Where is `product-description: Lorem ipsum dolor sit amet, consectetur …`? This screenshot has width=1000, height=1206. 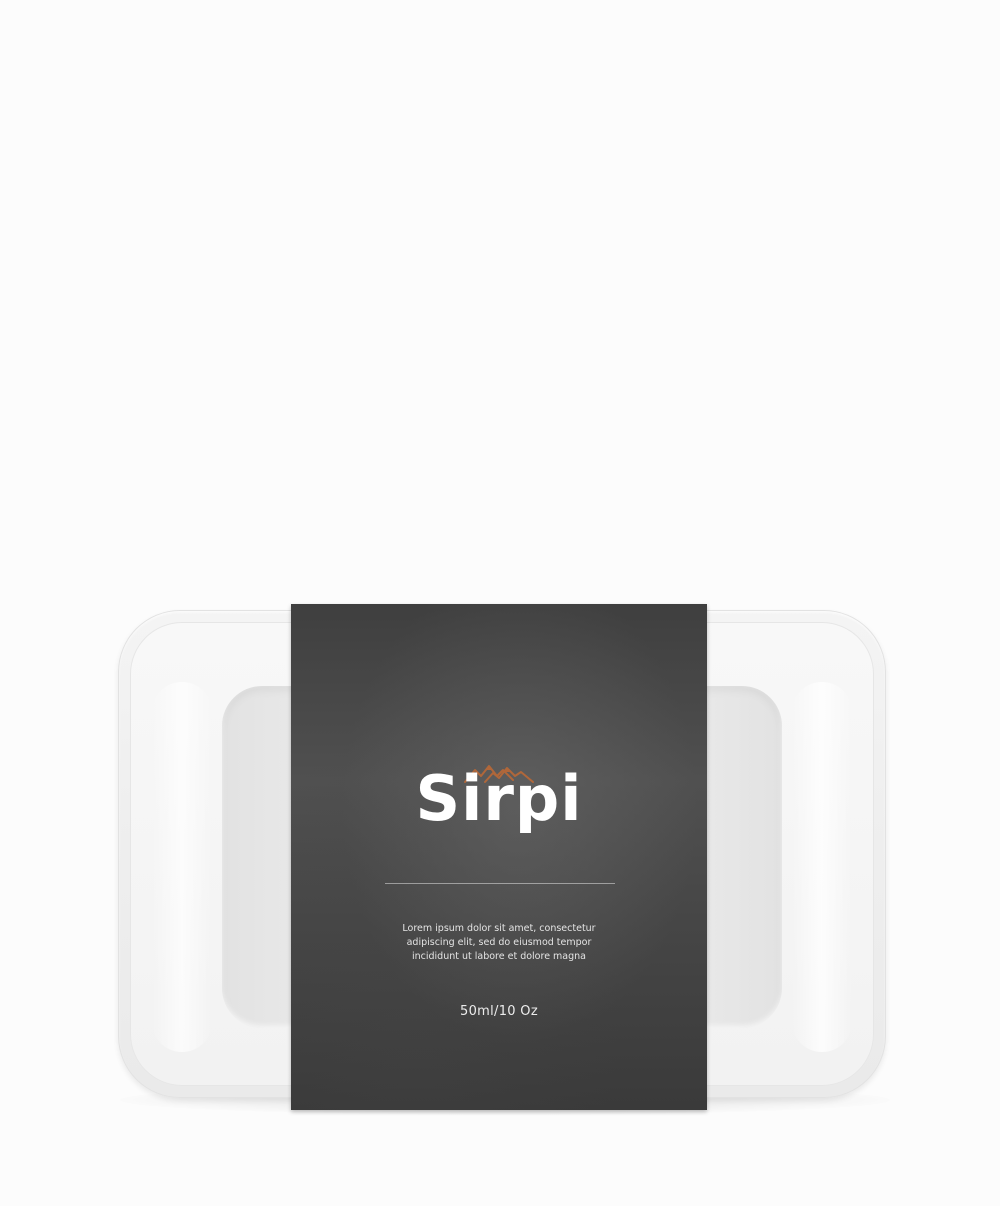 product-description: Lorem ipsum dolor sit amet, consectetur … is located at coordinates (499, 942).